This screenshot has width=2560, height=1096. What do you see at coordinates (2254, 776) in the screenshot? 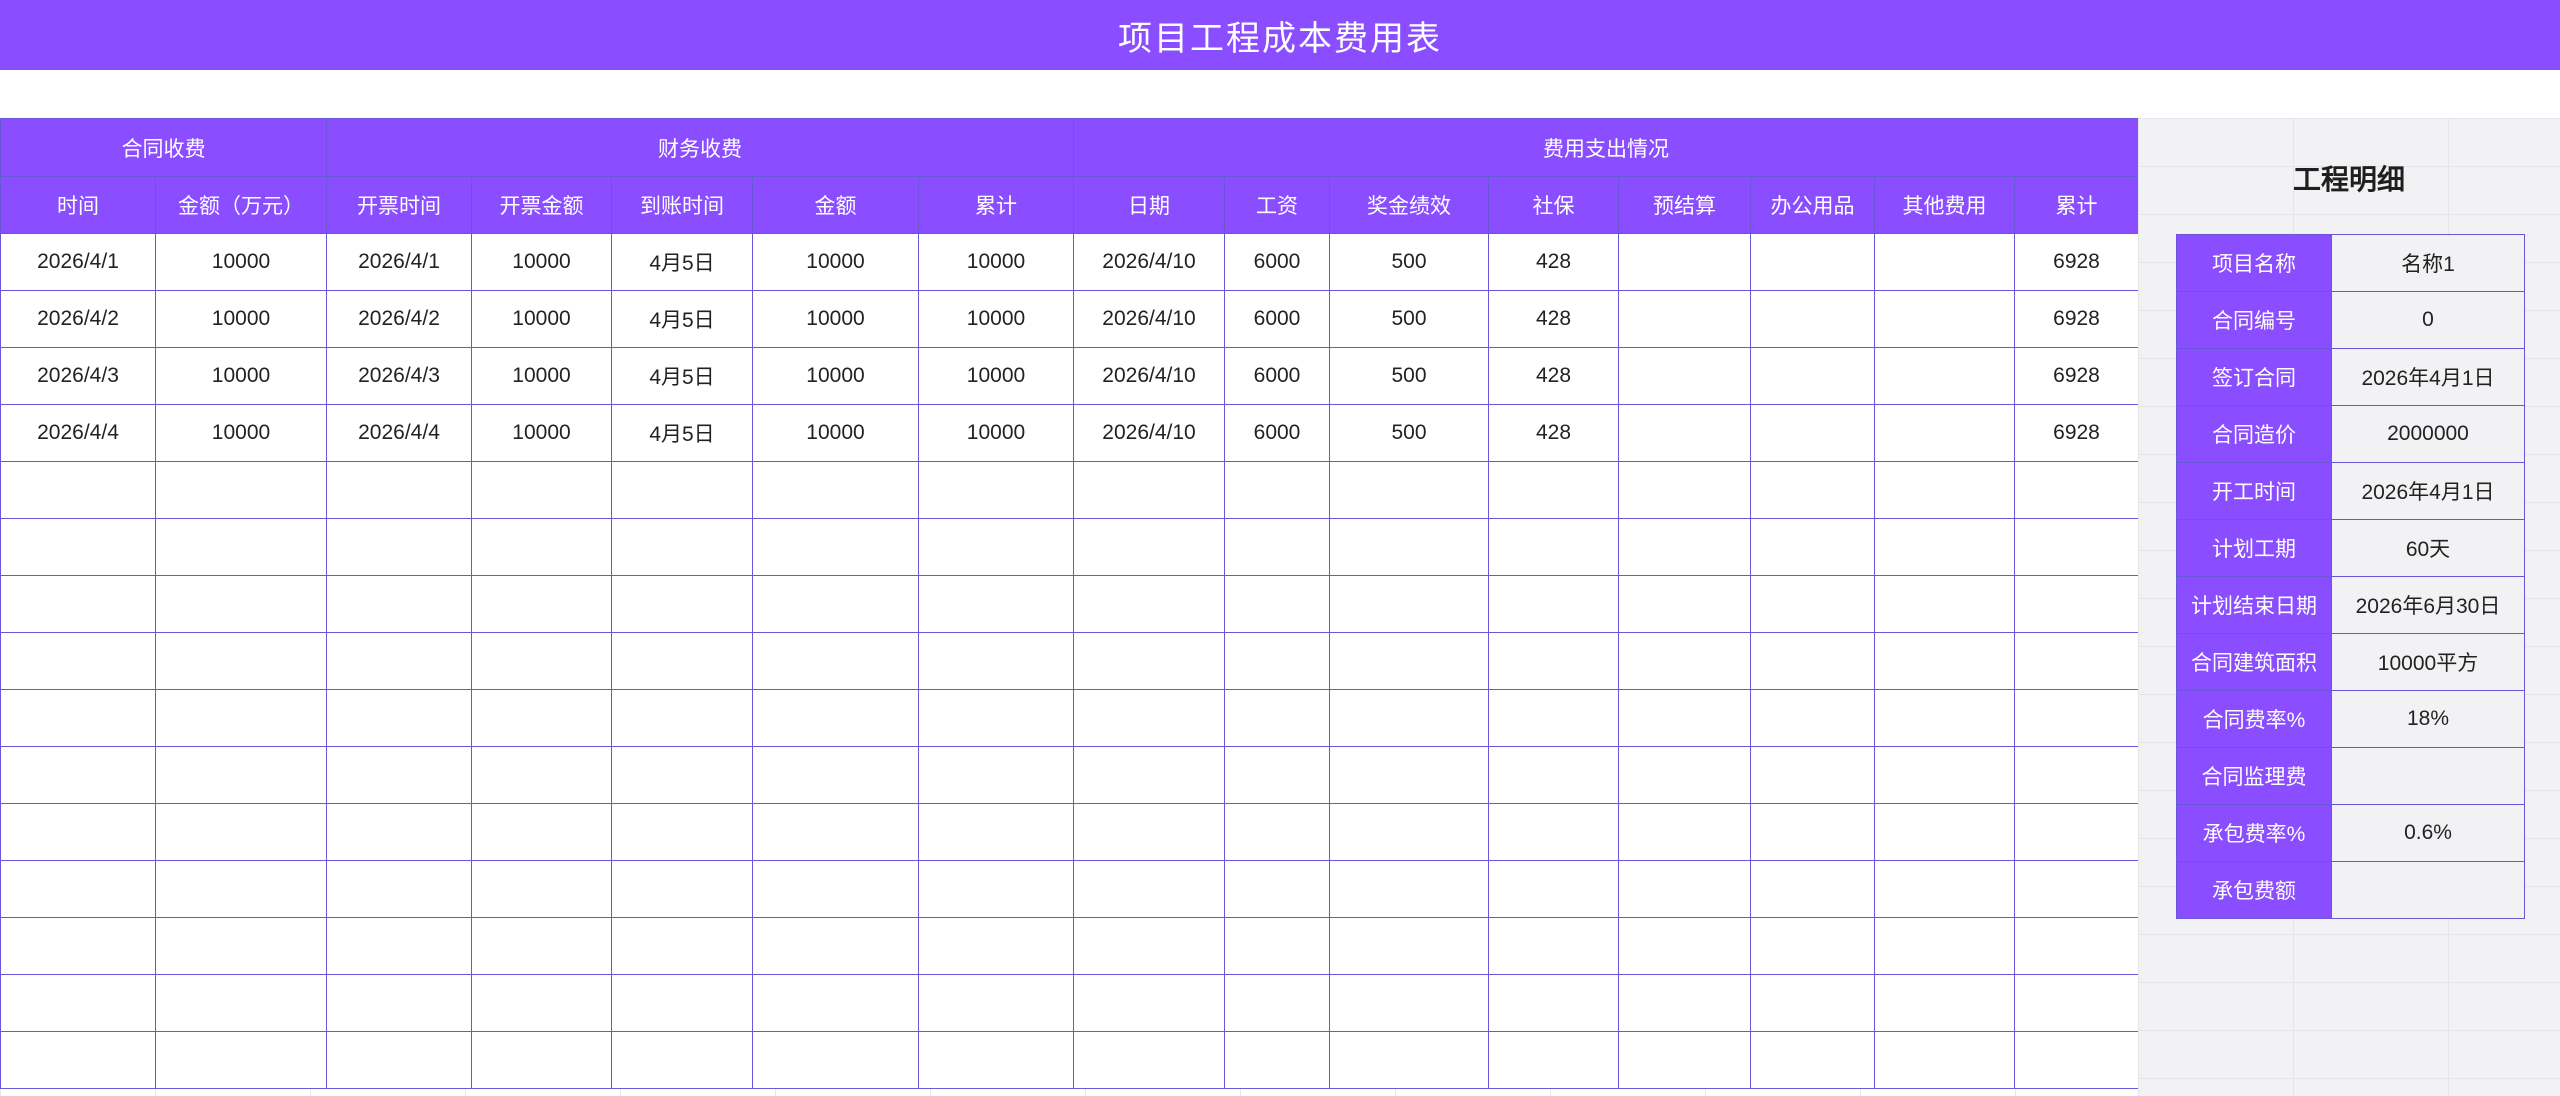
I see `detail-label: 合同监理费` at bounding box center [2254, 776].